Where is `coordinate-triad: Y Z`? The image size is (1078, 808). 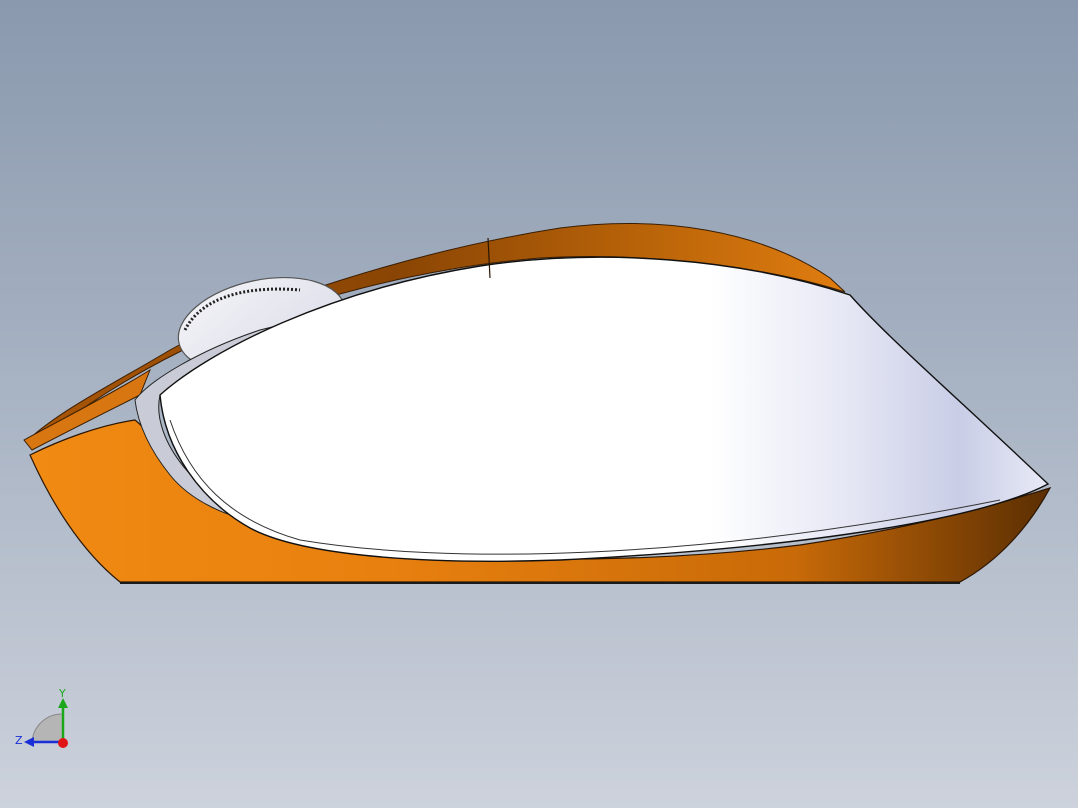 coordinate-triad: Y Z is located at coordinates (41, 717).